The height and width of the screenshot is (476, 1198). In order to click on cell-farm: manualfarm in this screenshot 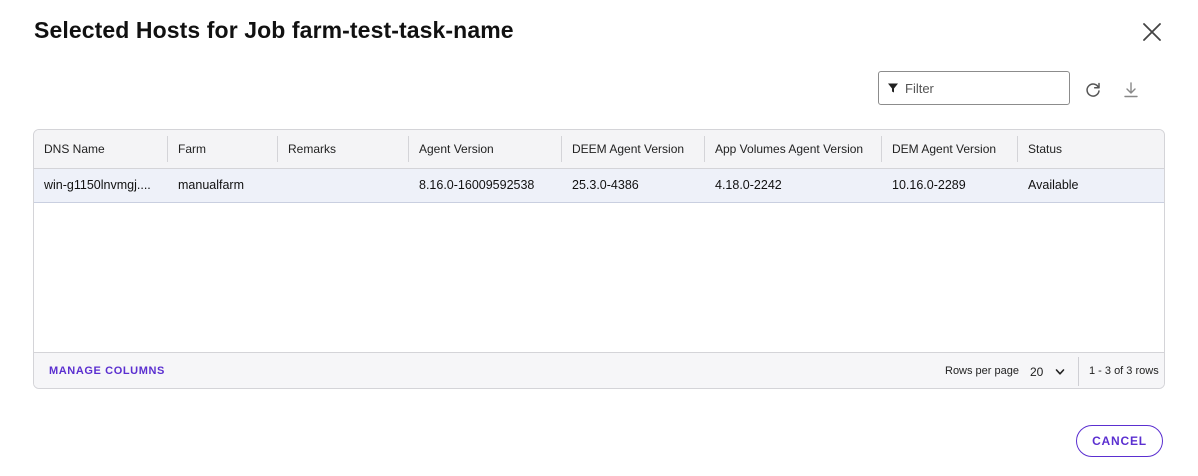, I will do `click(211, 185)`.